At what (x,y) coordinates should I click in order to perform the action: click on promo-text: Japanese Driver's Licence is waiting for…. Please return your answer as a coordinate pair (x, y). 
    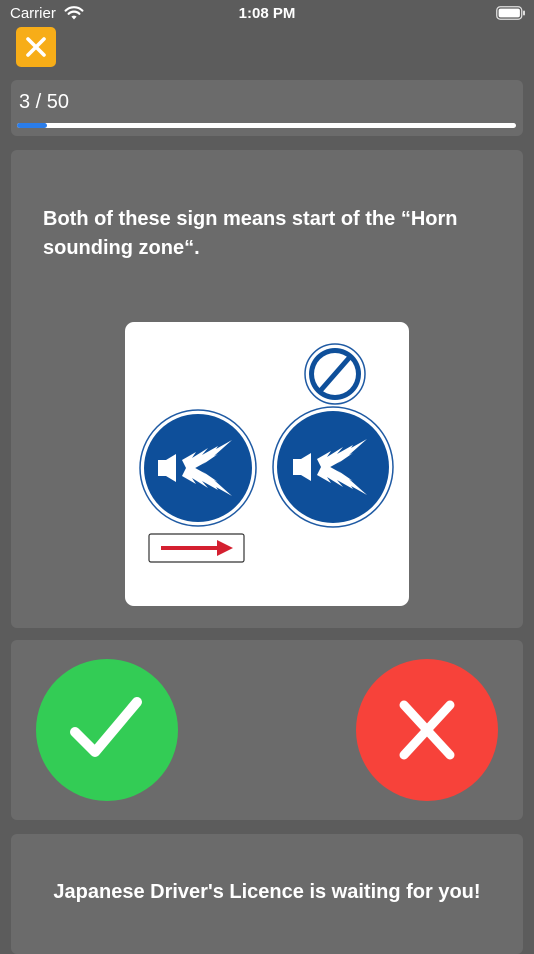
    Looking at the image, I should click on (267, 892).